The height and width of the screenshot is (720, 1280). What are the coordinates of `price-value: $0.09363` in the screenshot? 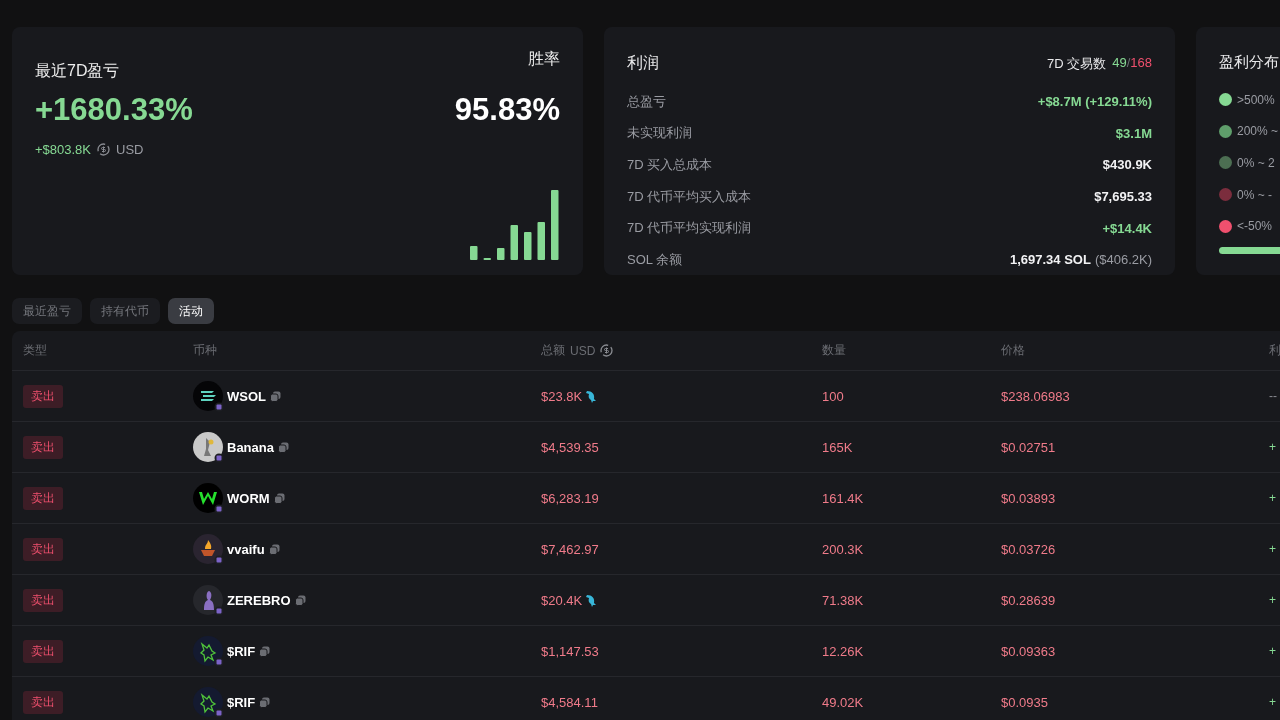 It's located at (1029, 651).